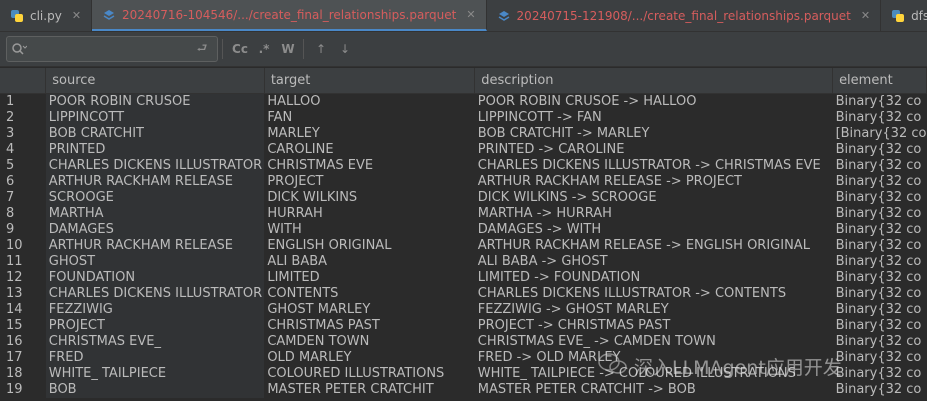  Describe the element at coordinates (369, 214) in the screenshot. I see `cell-target: HURRAH` at that location.